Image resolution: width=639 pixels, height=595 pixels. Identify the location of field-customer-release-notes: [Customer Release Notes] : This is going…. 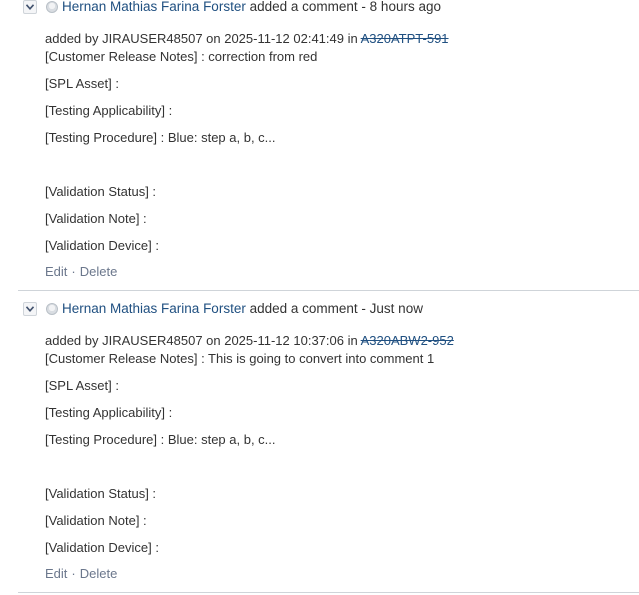
(240, 358).